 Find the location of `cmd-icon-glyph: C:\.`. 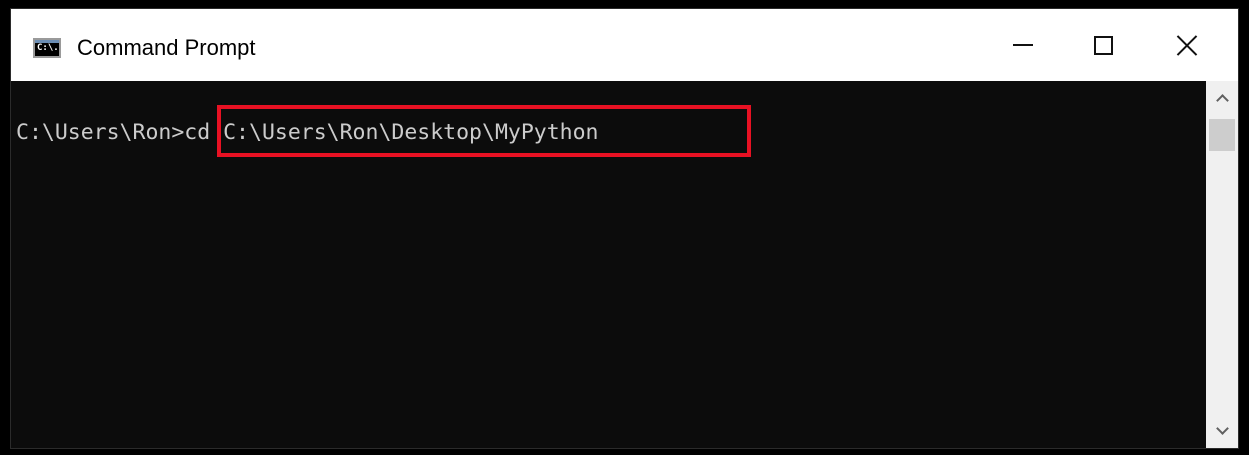

cmd-icon-glyph: C:\. is located at coordinates (48, 47).